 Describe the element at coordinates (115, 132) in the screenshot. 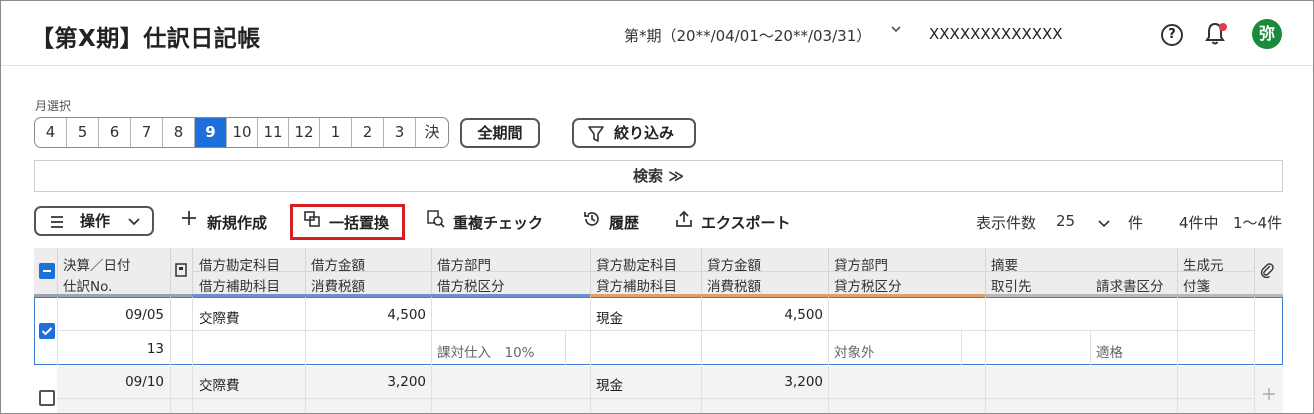

I see `month-button-6: 6` at that location.